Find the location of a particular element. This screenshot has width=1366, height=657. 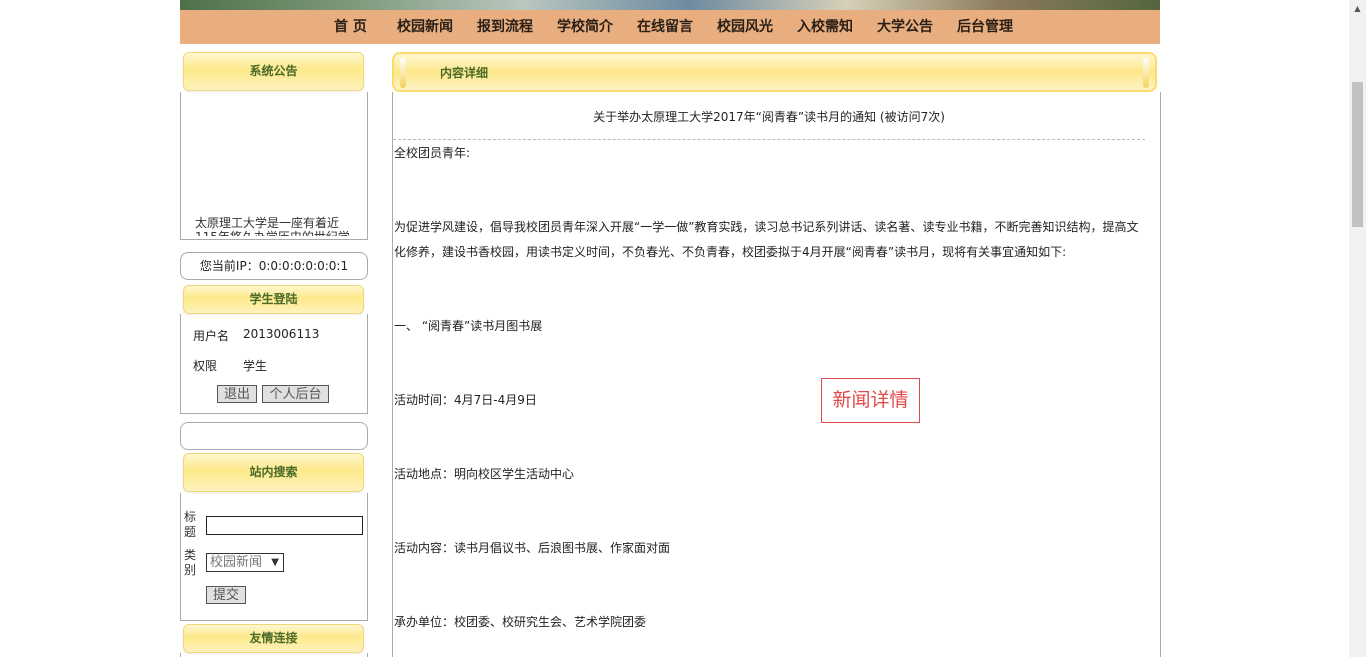

news-detail-stamp: 新闻详情 is located at coordinates (870, 400).